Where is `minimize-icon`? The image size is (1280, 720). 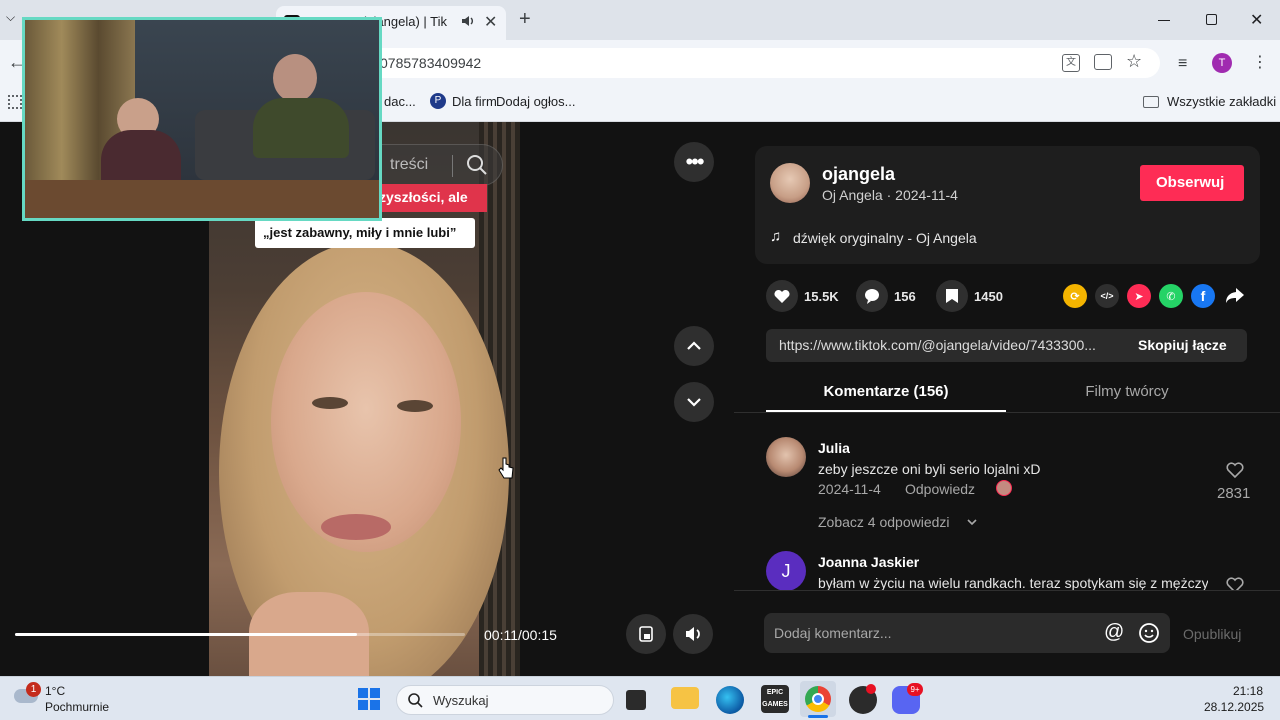
minimize-icon is located at coordinates (1164, 20).